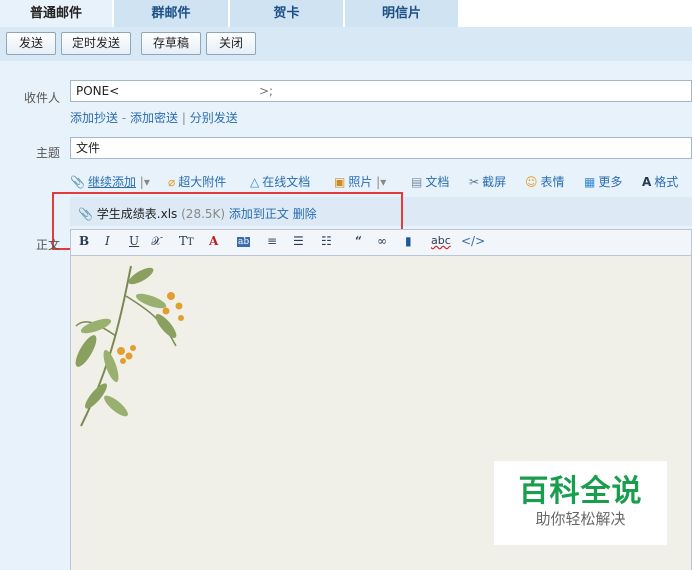 The image size is (692, 570). Describe the element at coordinates (266, 91) in the screenshot. I see `to-recipient-suffix: >;` at that location.